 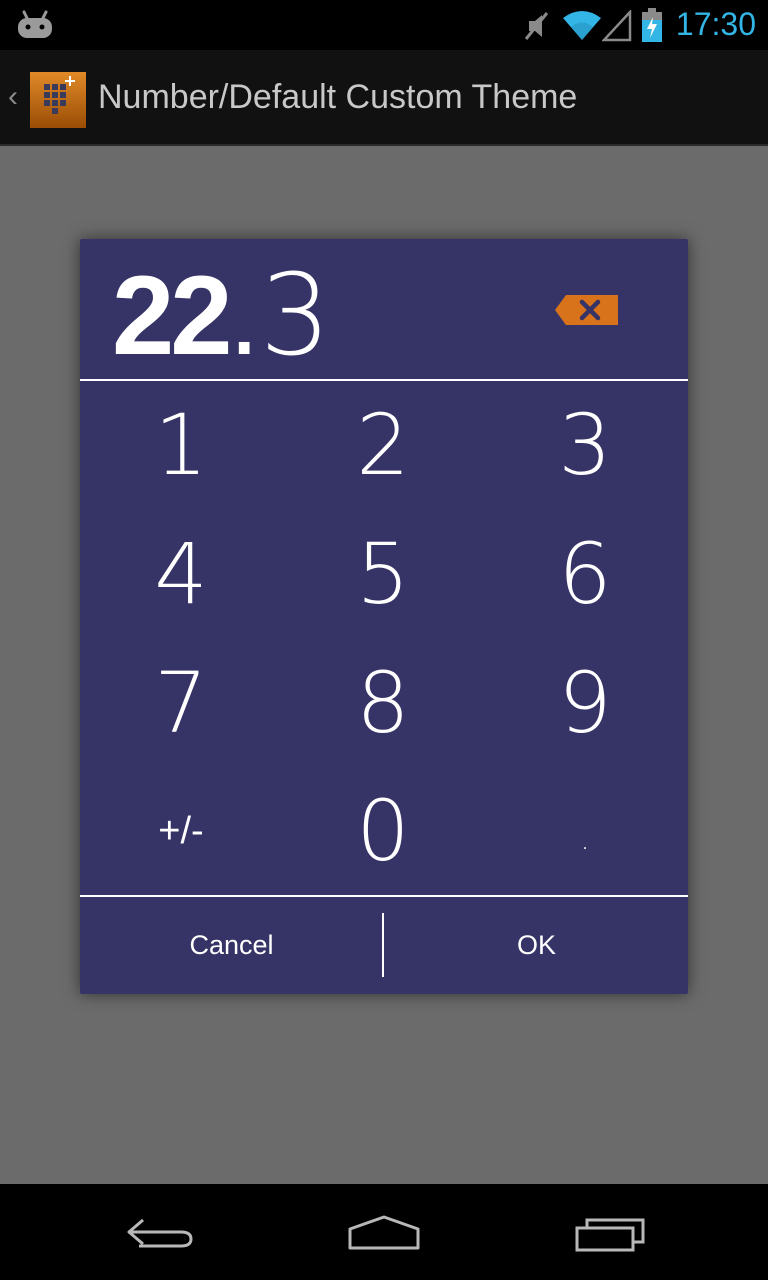 What do you see at coordinates (244, 315) in the screenshot?
I see `decimal-point: .` at bounding box center [244, 315].